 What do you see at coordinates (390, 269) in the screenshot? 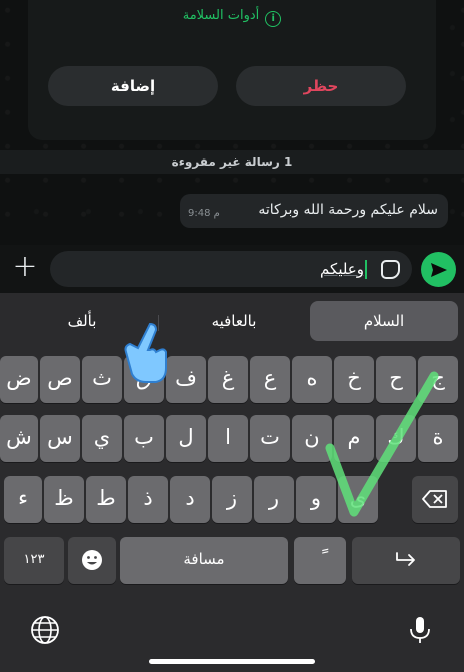
I see `sticker-icon` at bounding box center [390, 269].